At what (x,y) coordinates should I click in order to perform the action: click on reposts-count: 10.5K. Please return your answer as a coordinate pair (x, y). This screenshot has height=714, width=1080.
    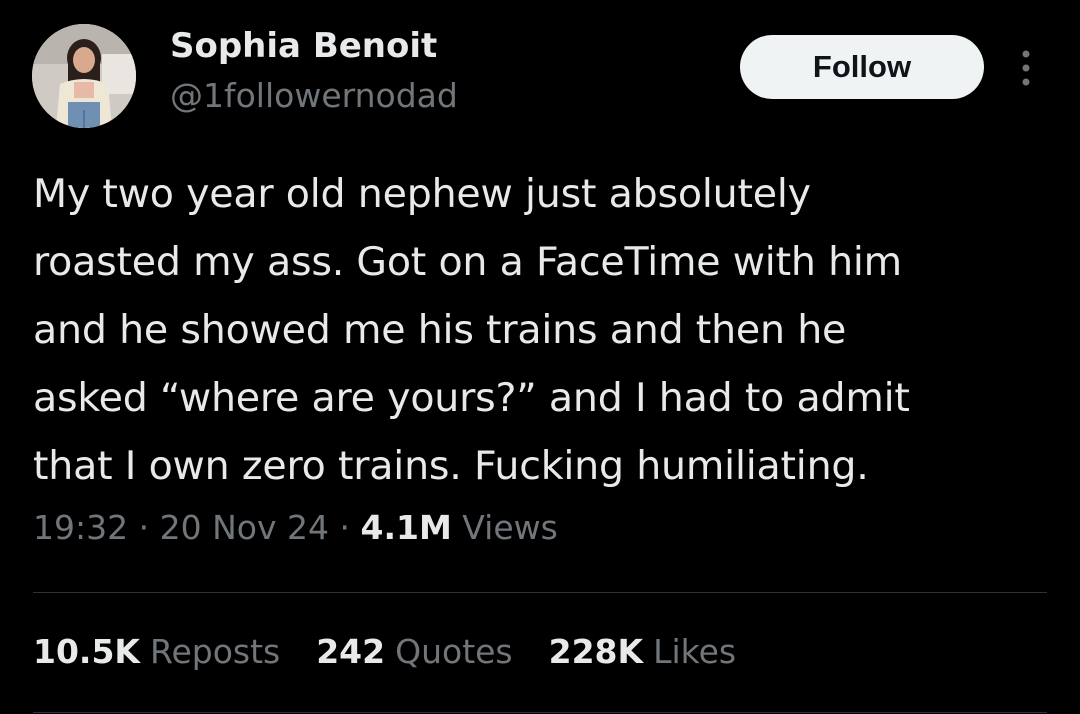
    Looking at the image, I should click on (86, 651).